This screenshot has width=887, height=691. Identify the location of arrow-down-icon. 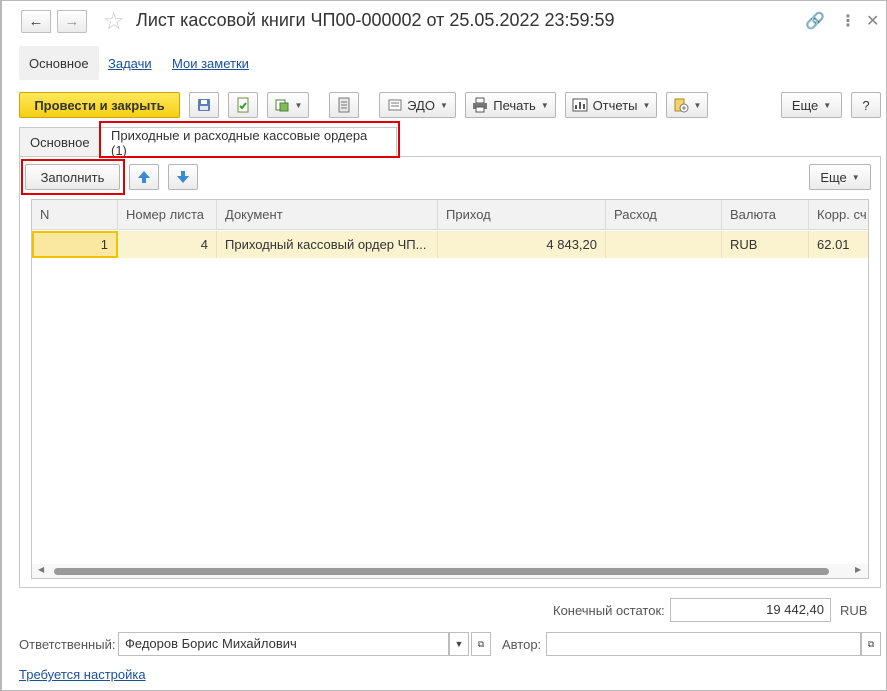
(183, 177).